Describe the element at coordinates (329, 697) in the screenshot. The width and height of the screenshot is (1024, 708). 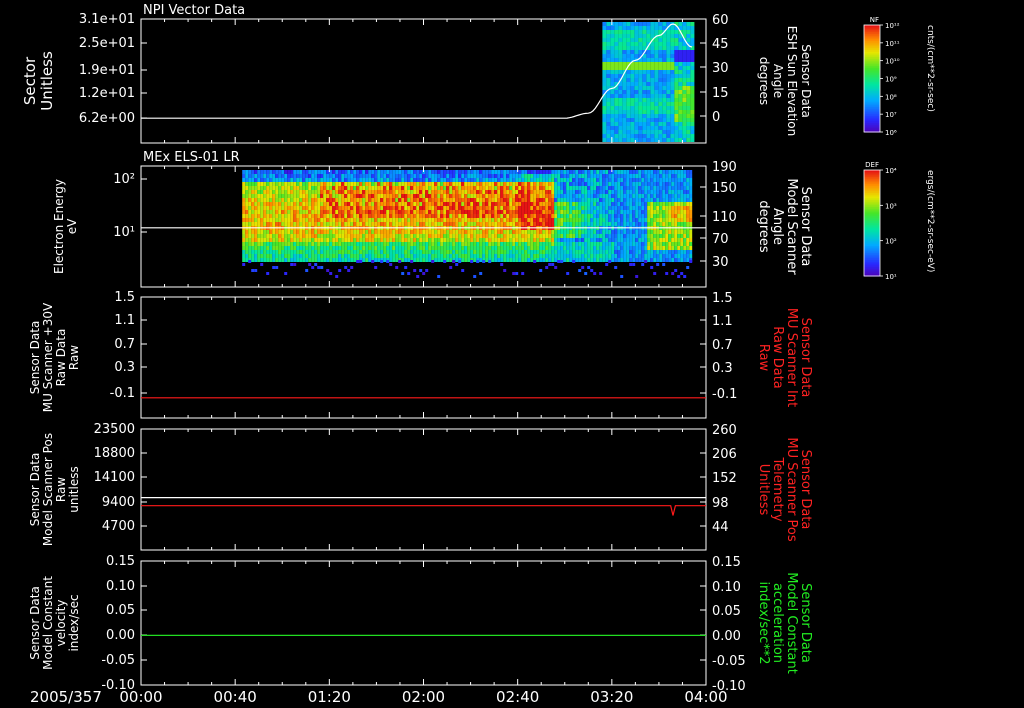
I see `time-tick-label: 01:20` at that location.